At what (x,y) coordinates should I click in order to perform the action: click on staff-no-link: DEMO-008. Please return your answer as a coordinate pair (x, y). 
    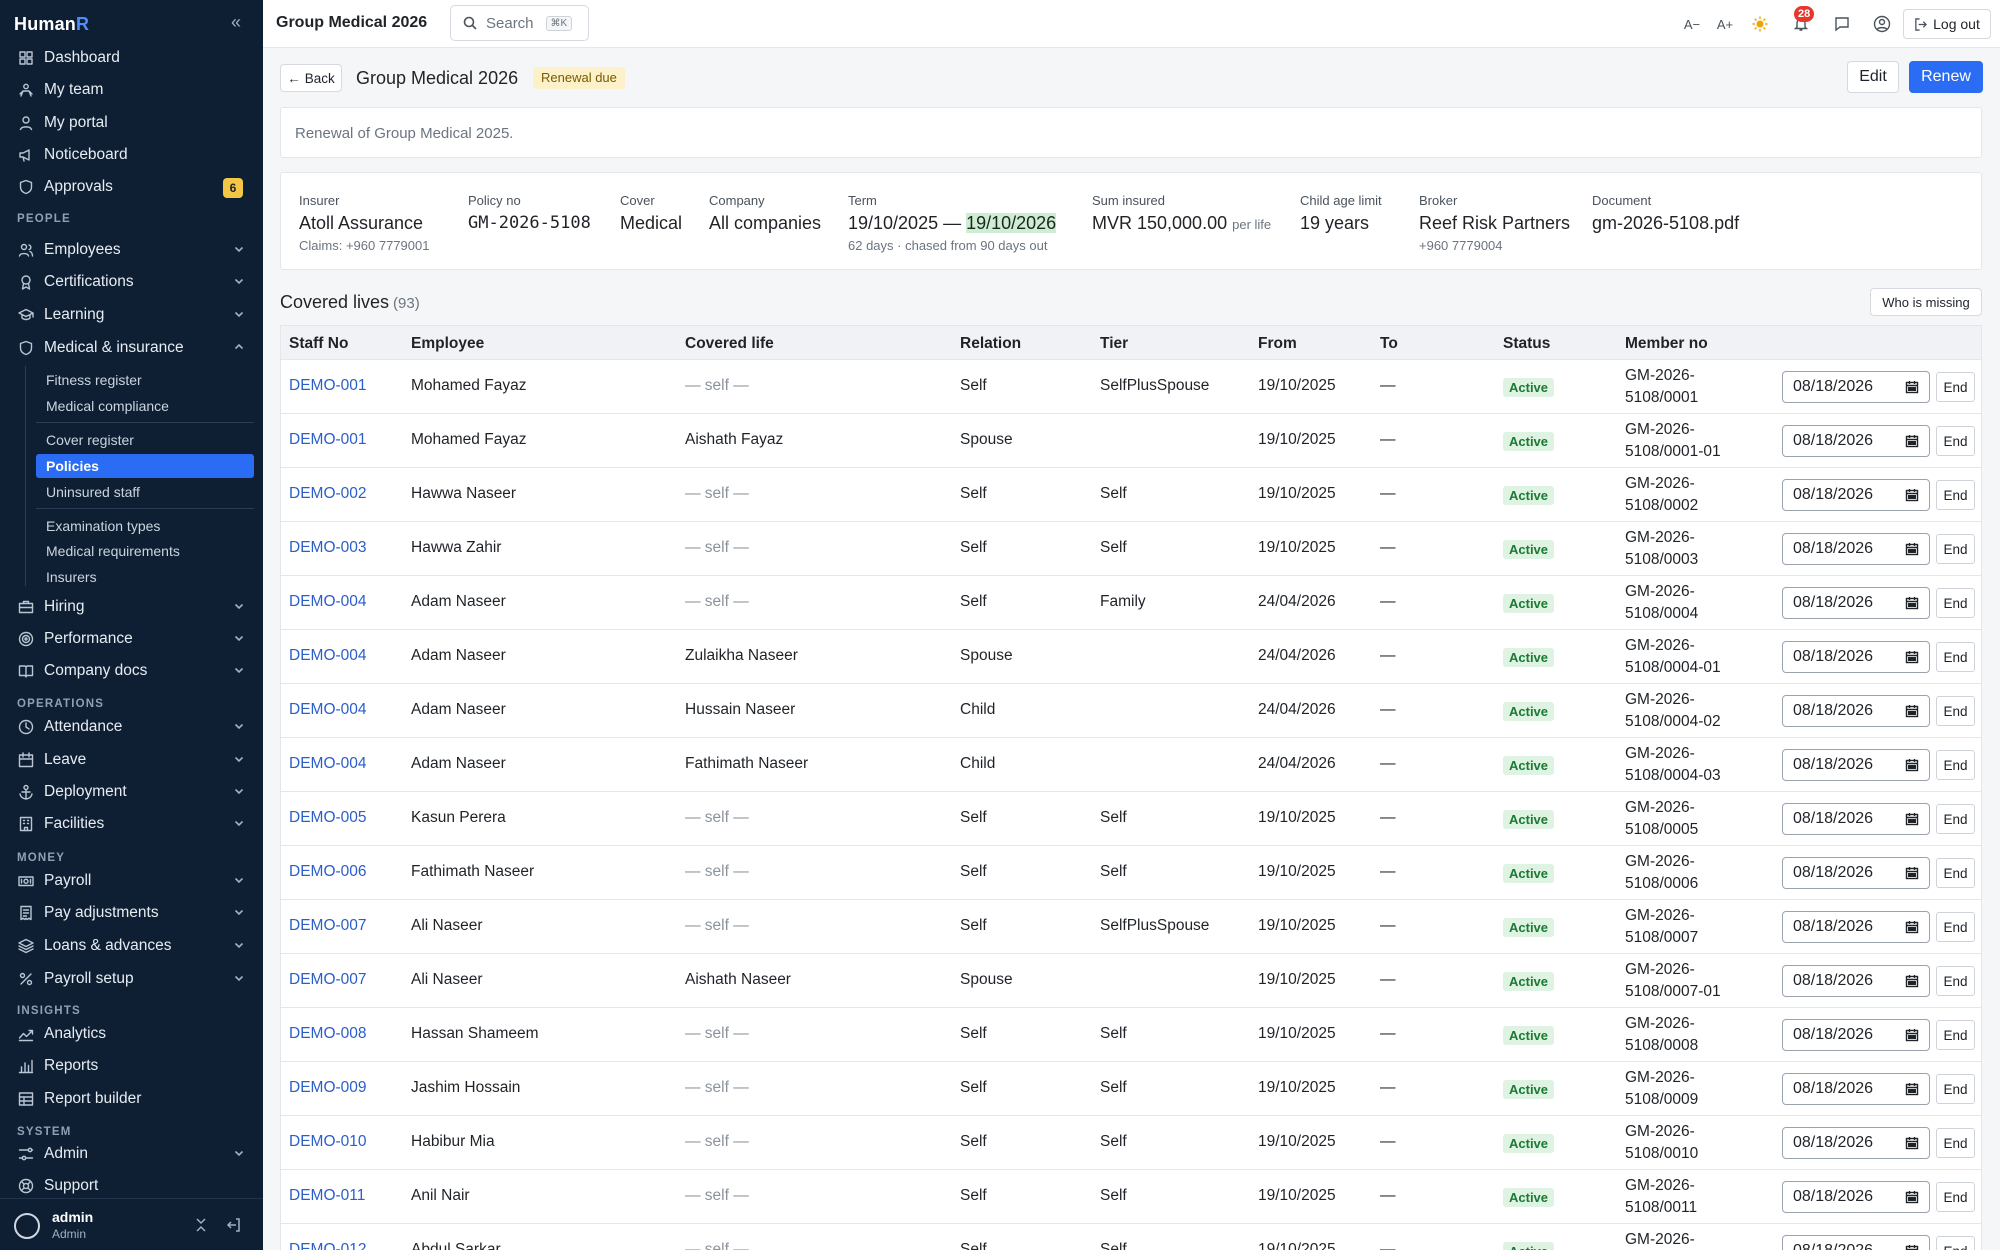
    Looking at the image, I should click on (328, 1034).